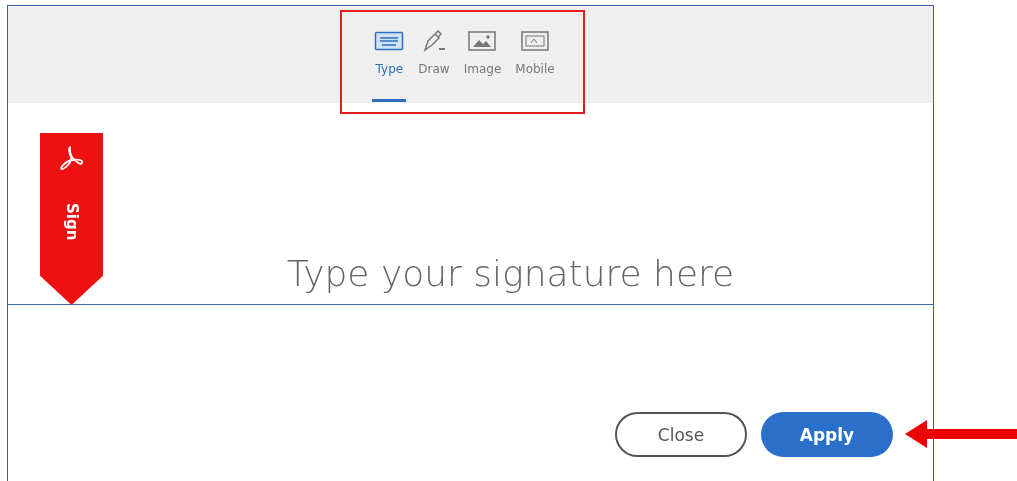  What do you see at coordinates (470, 274) in the screenshot?
I see `signature-field: Type your signature here` at bounding box center [470, 274].